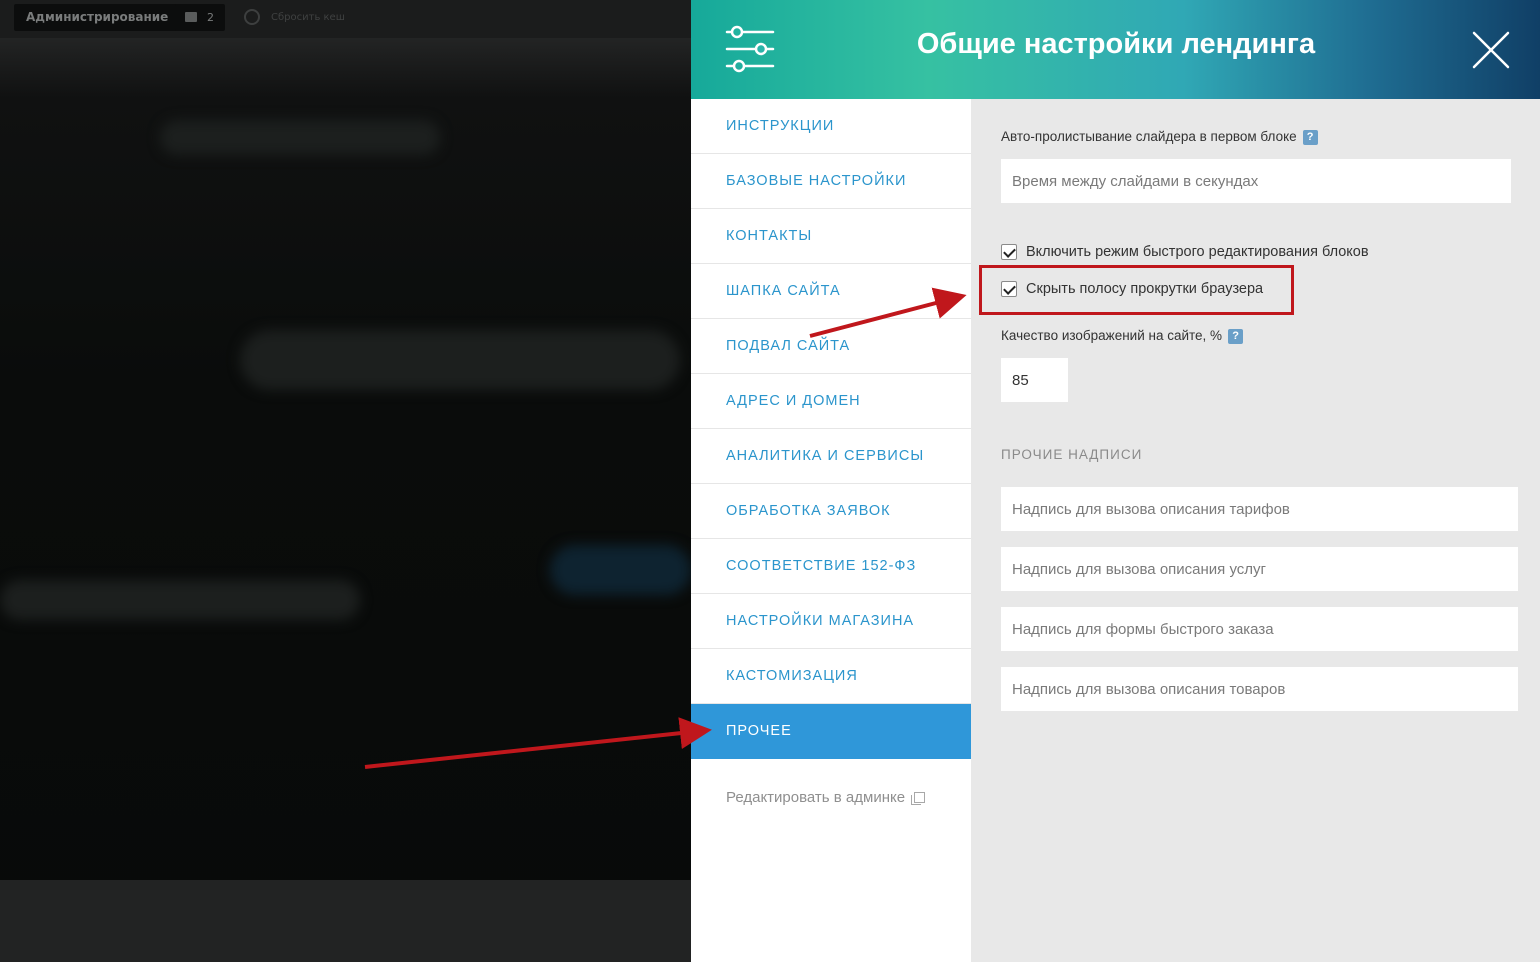 Image resolution: width=1540 pixels, height=962 pixels. Describe the element at coordinates (831, 676) in the screenshot. I see `sidebar-item-customization: КАСТОМИЗАЦИЯ` at that location.